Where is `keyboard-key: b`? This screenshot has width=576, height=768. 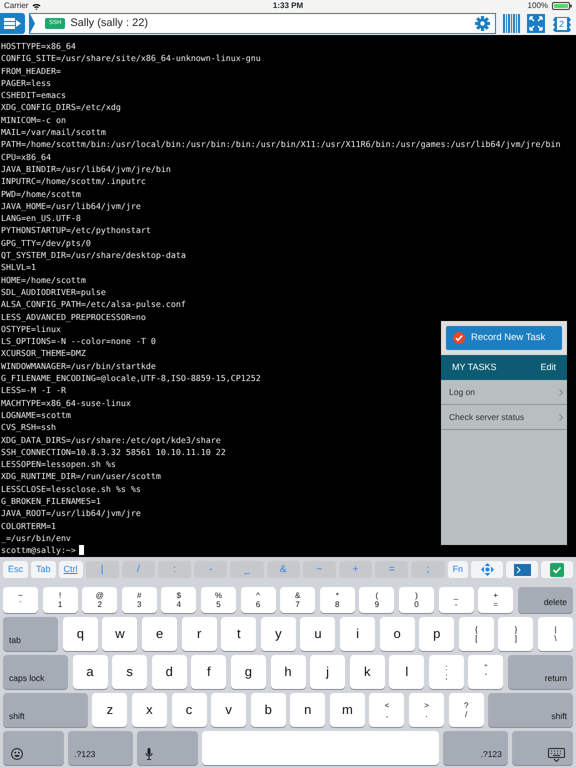 keyboard-key: b is located at coordinates (268, 710).